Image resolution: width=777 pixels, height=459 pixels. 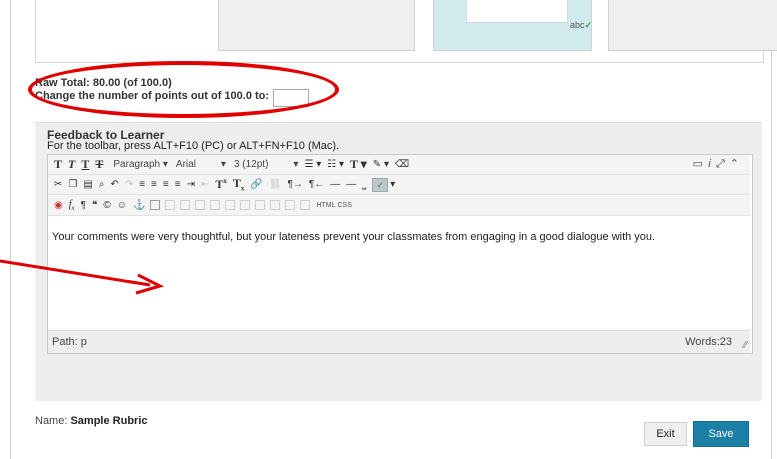 I want to click on preview-icon: ▭, so click(x=700, y=164).